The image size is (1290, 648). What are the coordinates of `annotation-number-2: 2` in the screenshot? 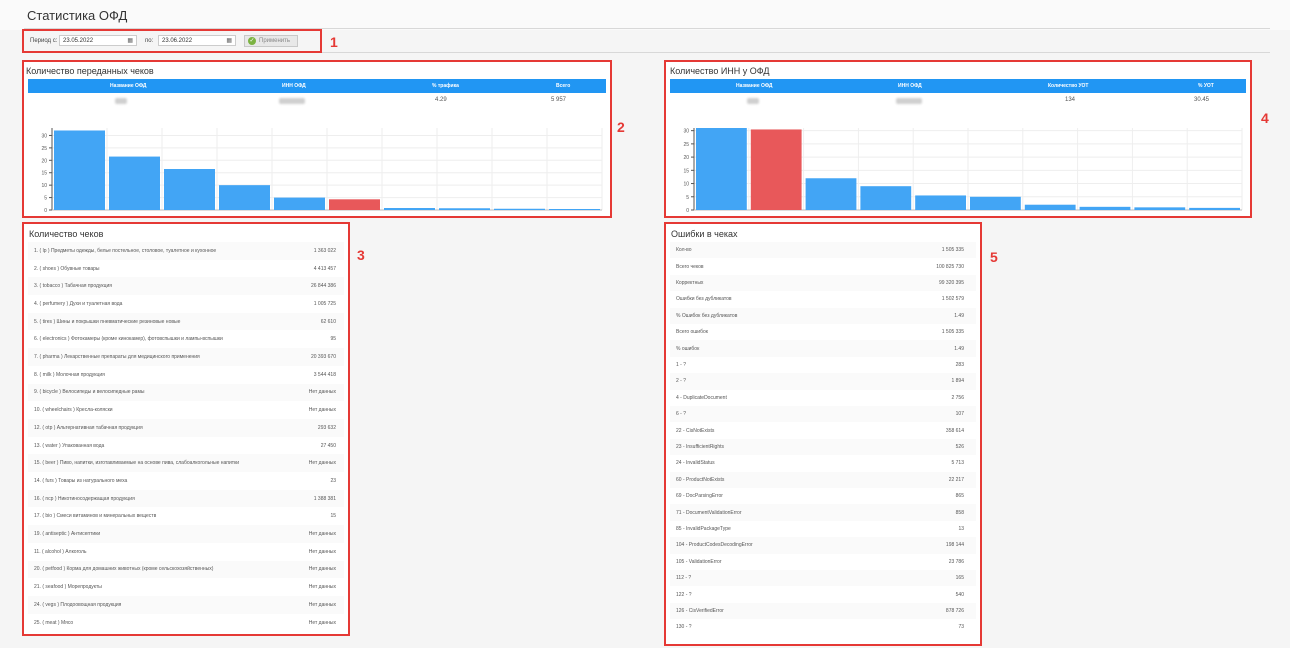 It's located at (621, 127).